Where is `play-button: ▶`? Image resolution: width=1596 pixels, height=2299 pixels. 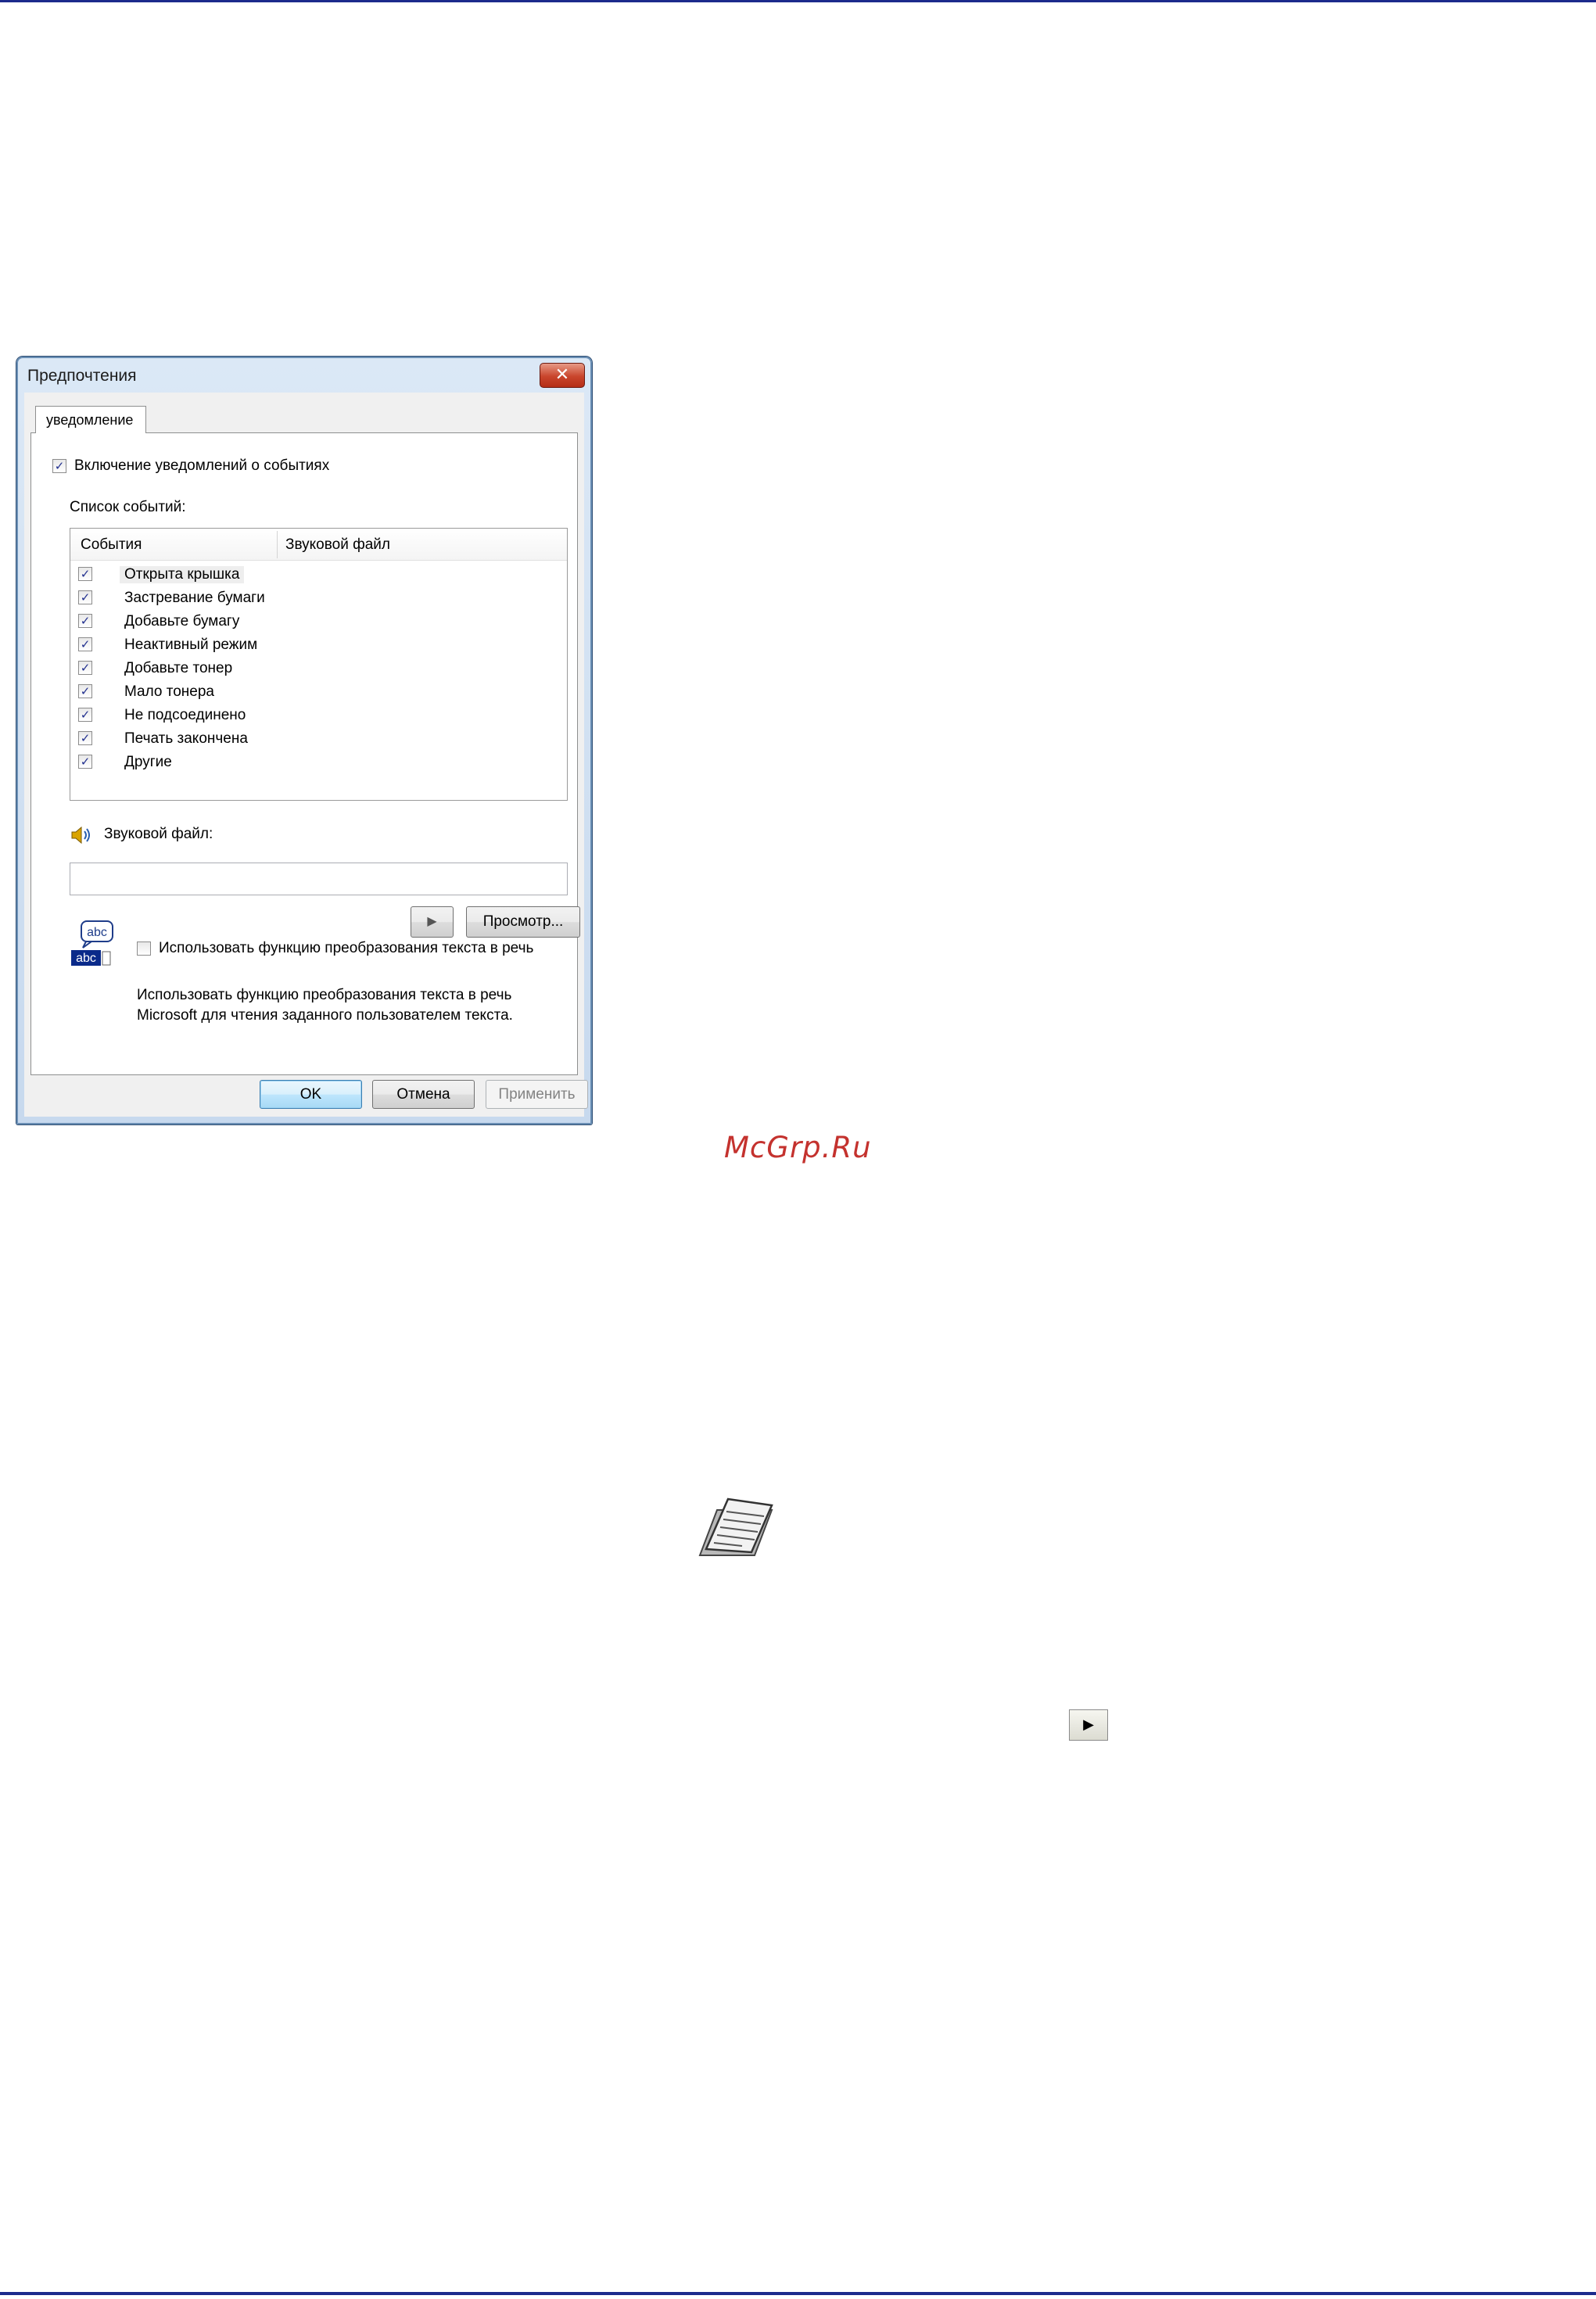
play-button: ▶ is located at coordinates (433, 922).